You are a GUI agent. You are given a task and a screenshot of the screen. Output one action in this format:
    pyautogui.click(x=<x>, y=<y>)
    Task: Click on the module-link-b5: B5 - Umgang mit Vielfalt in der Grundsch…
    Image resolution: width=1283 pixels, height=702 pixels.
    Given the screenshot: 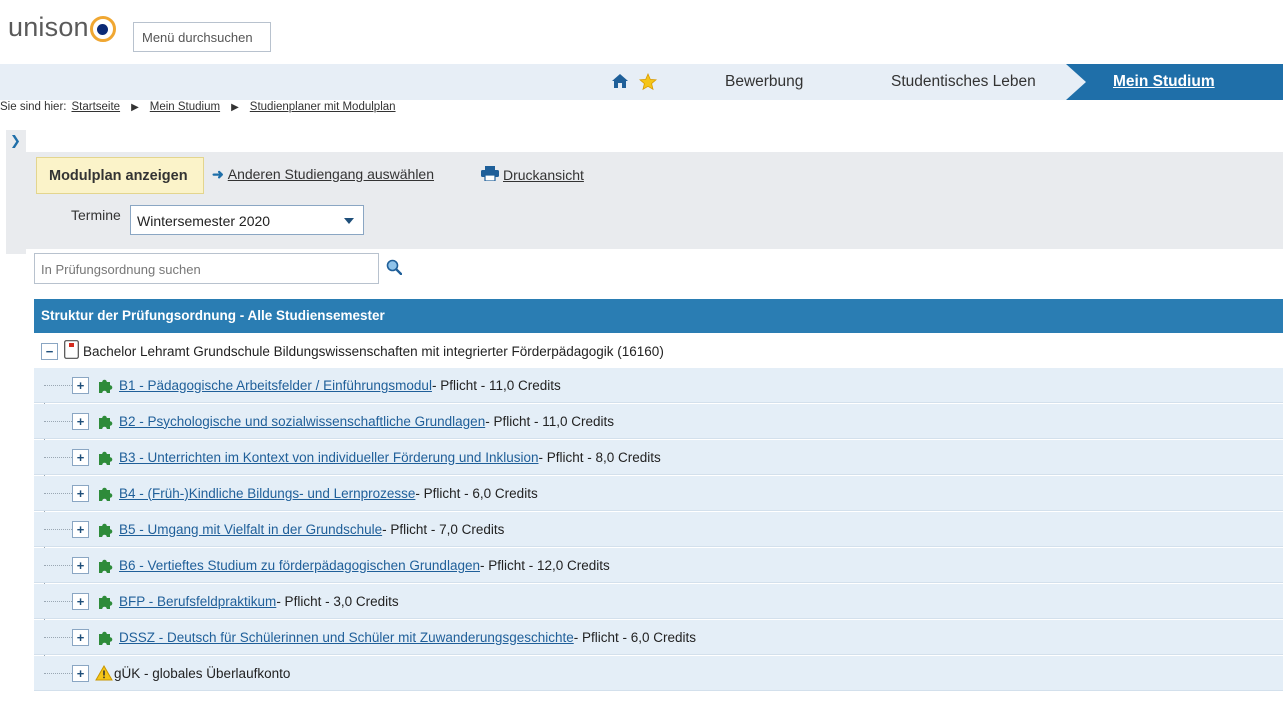 What is the action you would take?
    pyautogui.click(x=250, y=529)
    